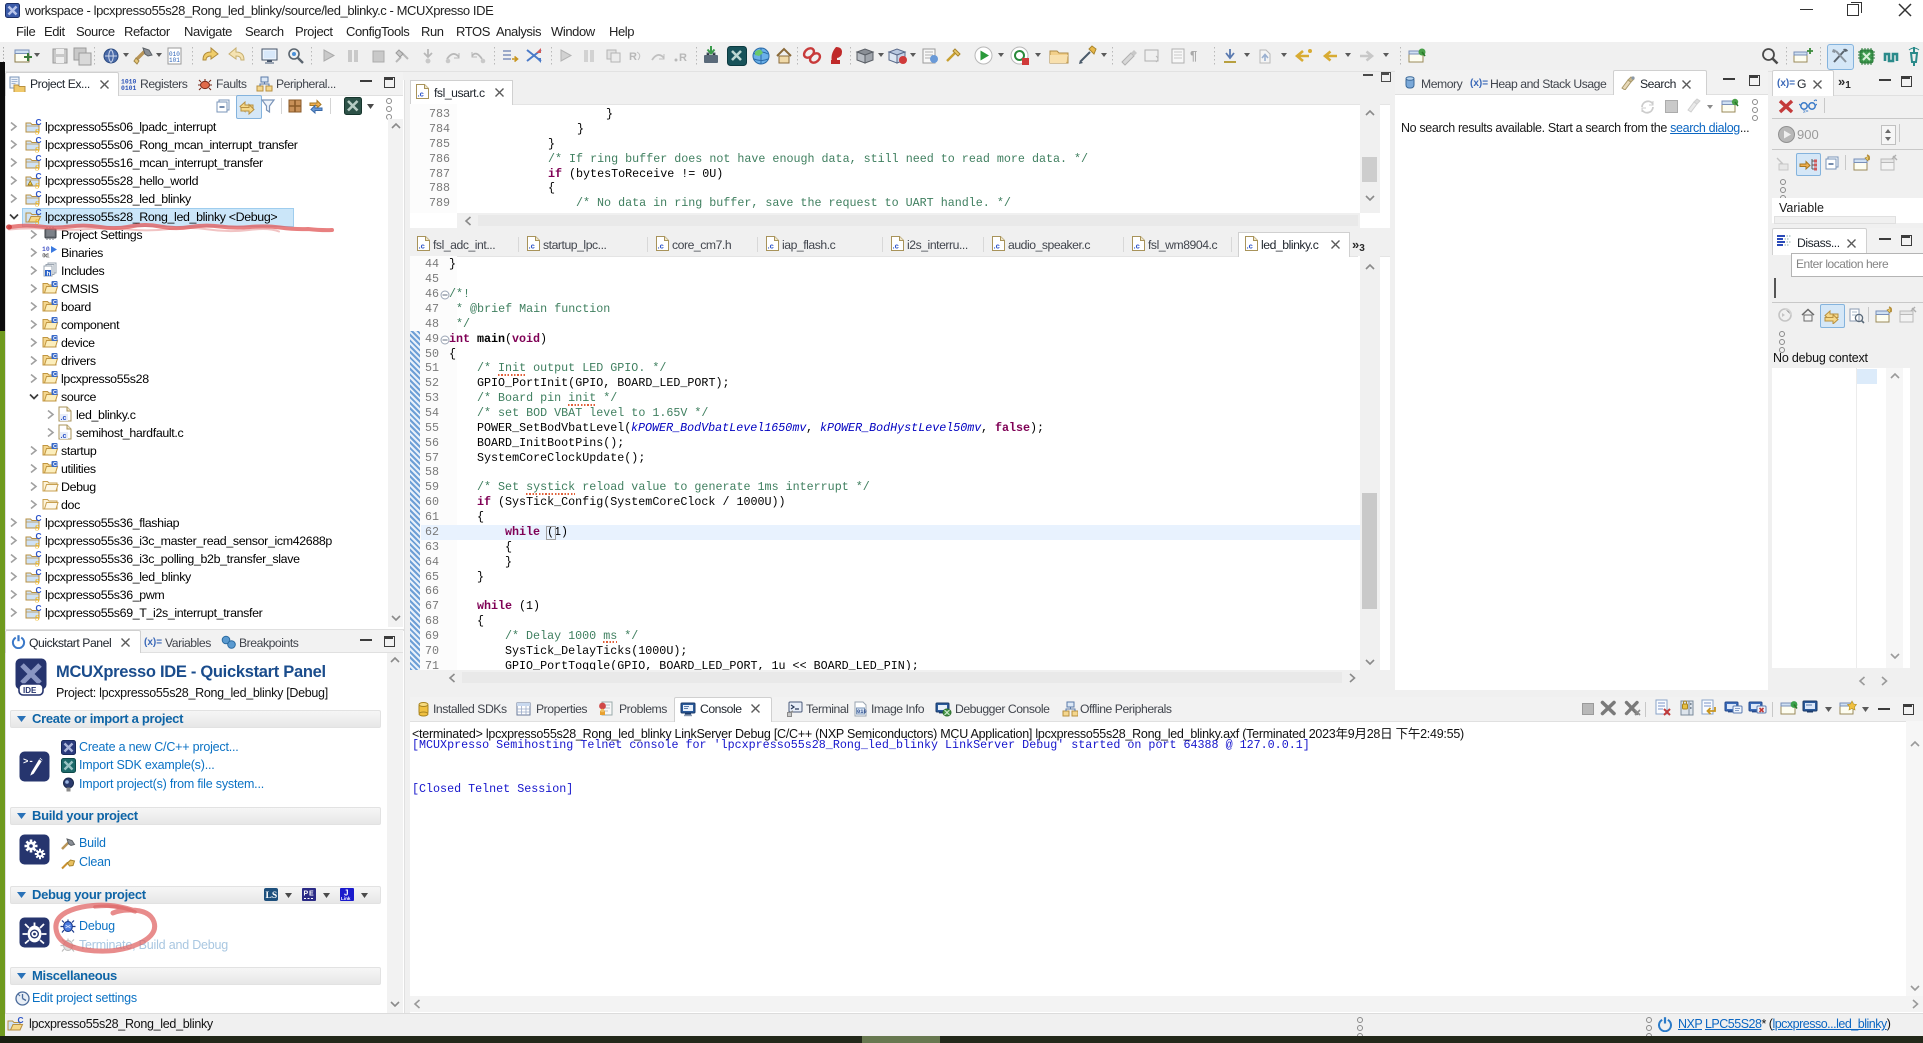 This screenshot has height=1043, width=1923. Describe the element at coordinates (306, 894) in the screenshot. I see `svg-text: P` at that location.